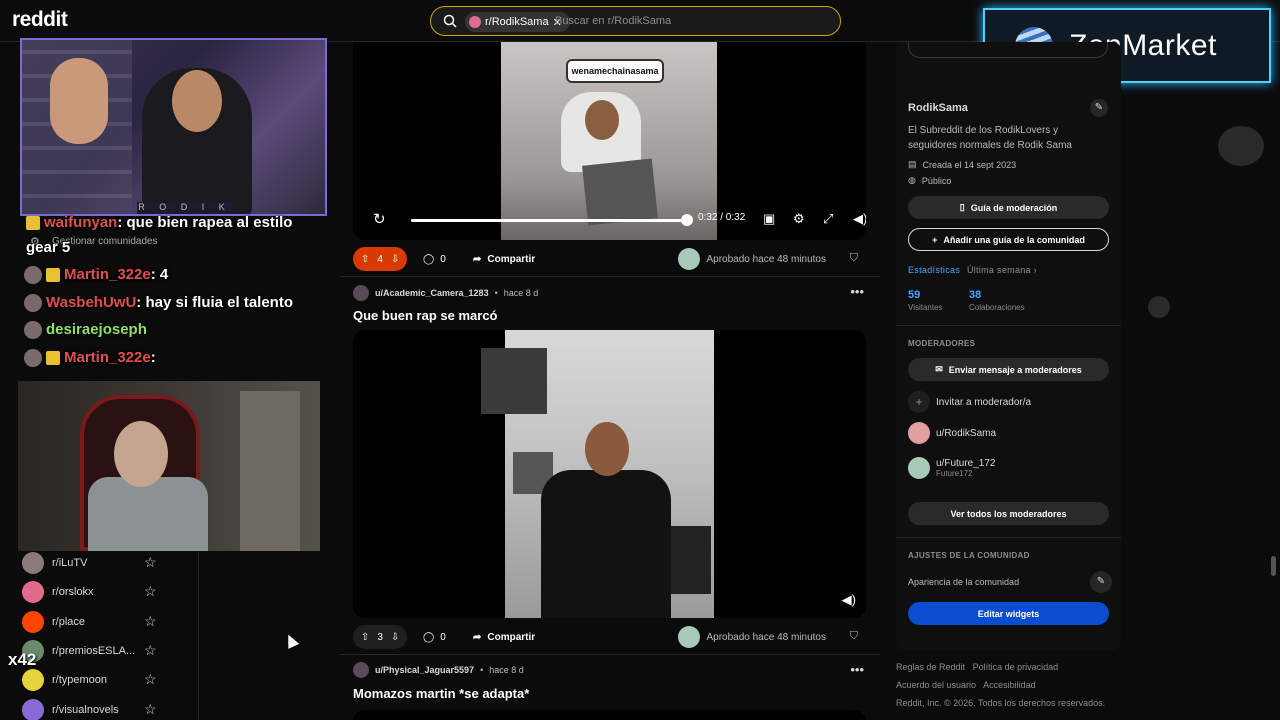  Describe the element at coordinates (936, 685) in the screenshot. I see `footer-agreement-link: Acuerdo del usuario` at that location.